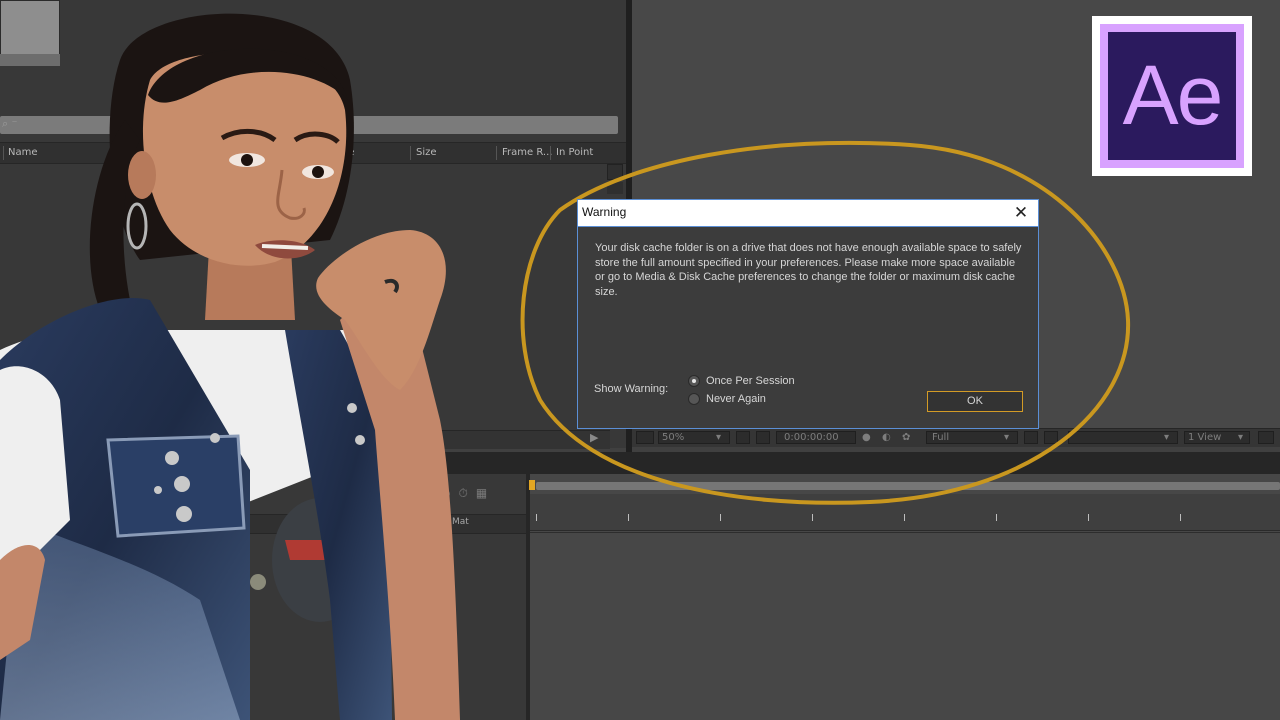 Image resolution: width=1280 pixels, height=720 pixels. What do you see at coordinates (750, 381) in the screenshot?
I see `radio-label: Once Per Session` at bounding box center [750, 381].